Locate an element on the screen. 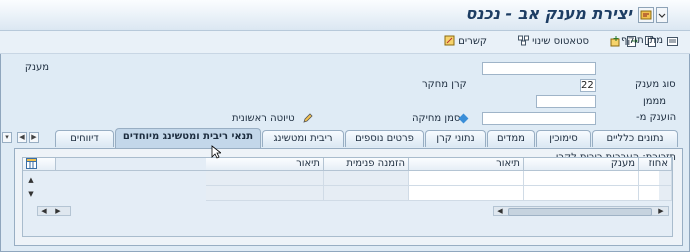 The height and width of the screenshot is (252, 690). column-header-description: תיאור is located at coordinates (466, 164).